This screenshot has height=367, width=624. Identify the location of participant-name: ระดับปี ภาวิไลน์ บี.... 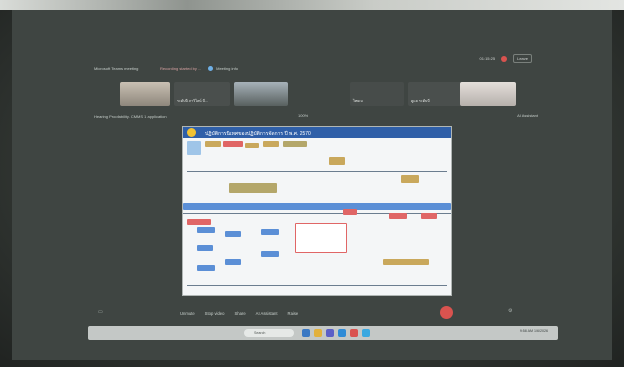
(192, 101).